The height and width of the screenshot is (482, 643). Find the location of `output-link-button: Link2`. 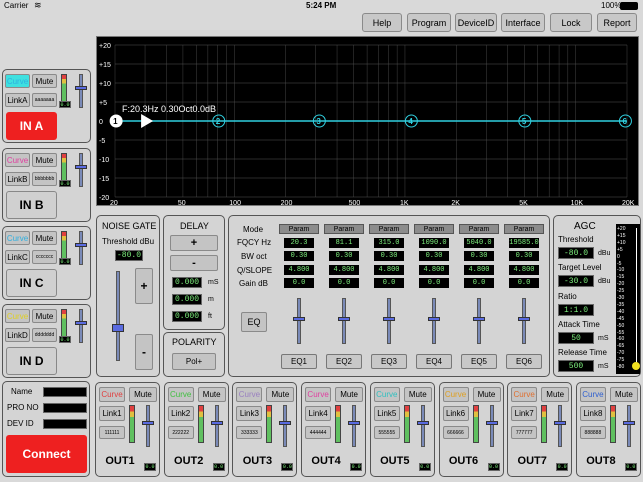

output-link-button: Link2 is located at coordinates (180, 413).